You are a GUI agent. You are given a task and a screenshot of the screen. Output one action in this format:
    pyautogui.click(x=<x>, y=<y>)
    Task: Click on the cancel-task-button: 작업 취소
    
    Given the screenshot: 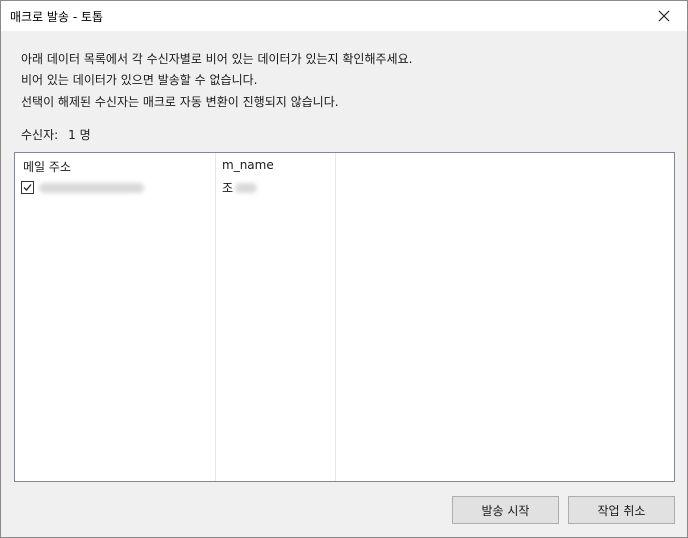 What is the action you would take?
    pyautogui.click(x=621, y=510)
    